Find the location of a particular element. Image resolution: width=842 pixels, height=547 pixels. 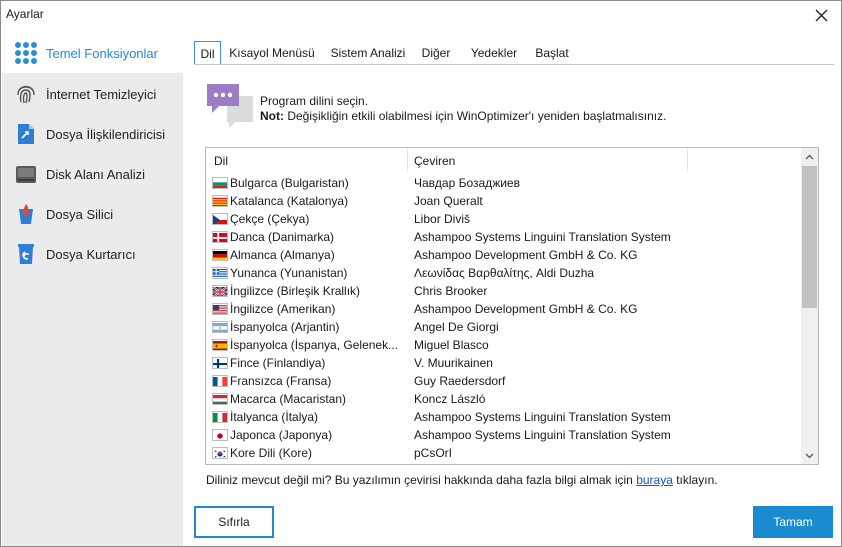

list-item: Katalanca (Katalonya) Joan Queralt is located at coordinates (504, 201).